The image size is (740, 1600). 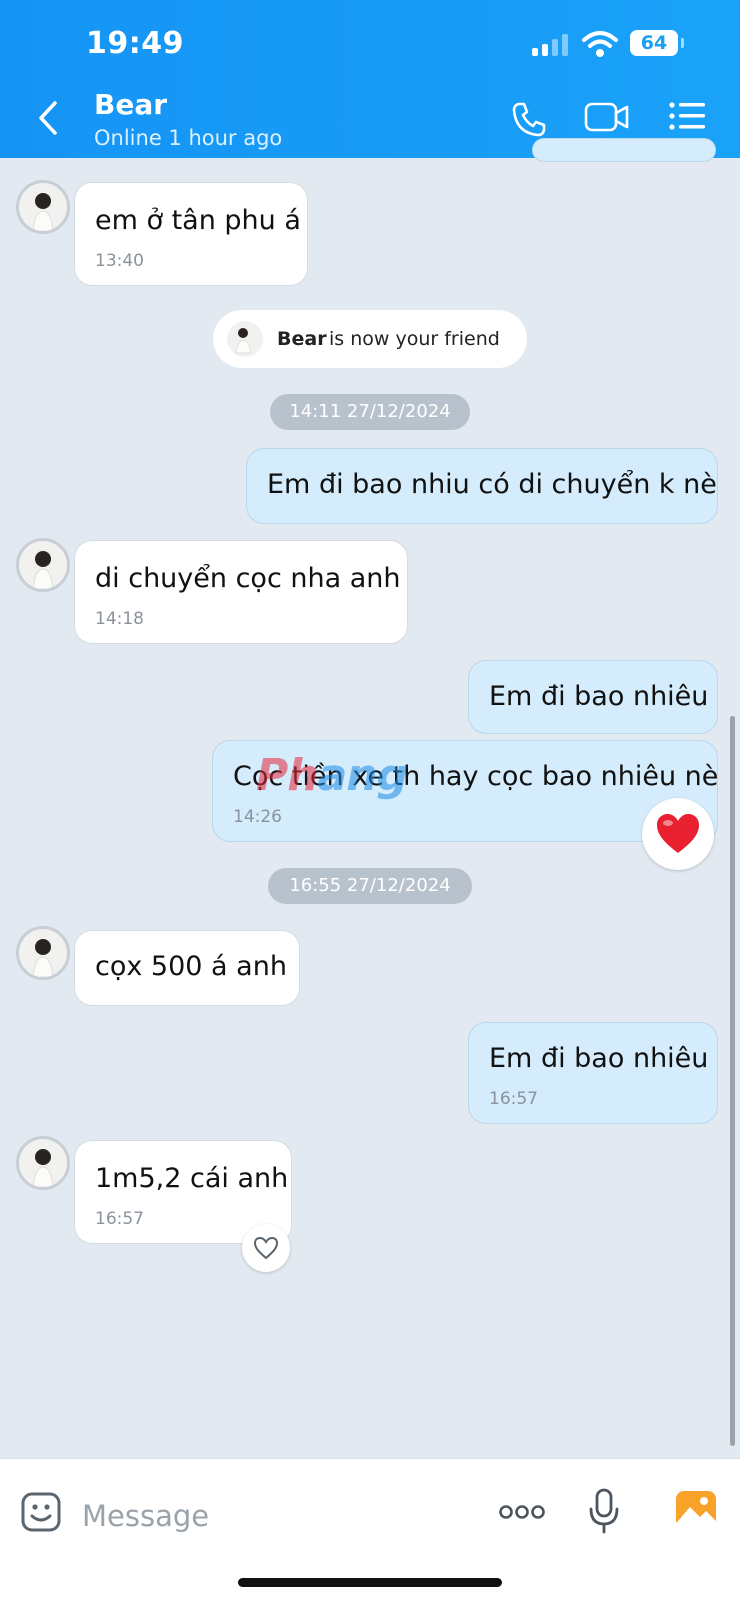 I want to click on message-time: 14:18, so click(x=119, y=619).